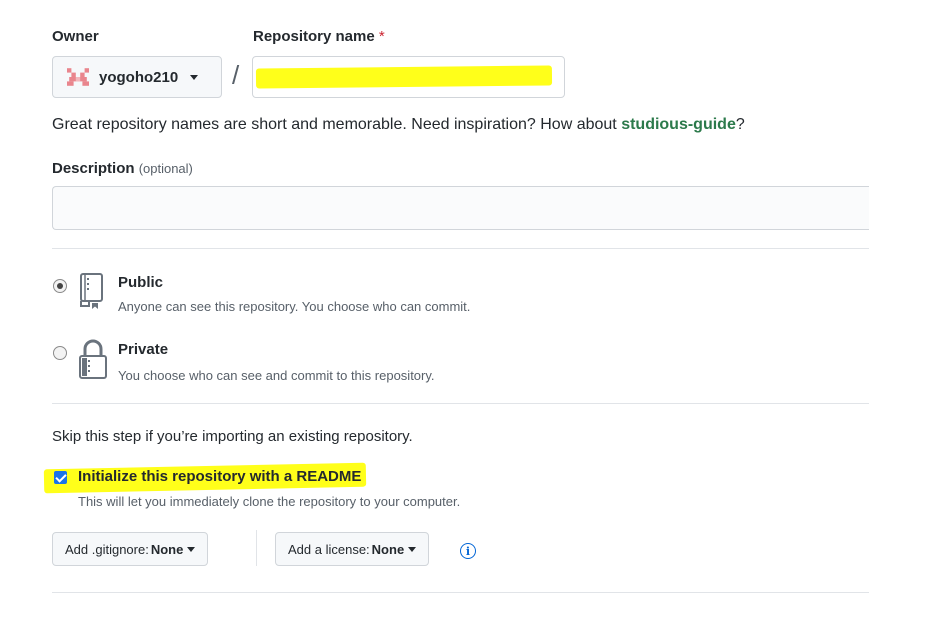 The image size is (941, 622). What do you see at coordinates (314, 36) in the screenshot?
I see `repository-name-label-text: Repository name` at bounding box center [314, 36].